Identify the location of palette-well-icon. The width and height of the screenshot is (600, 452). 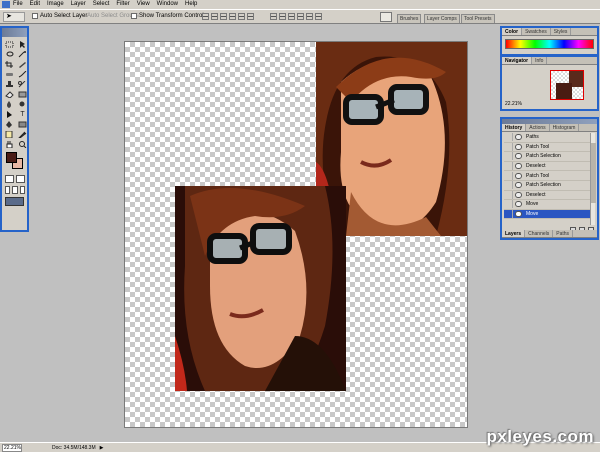
(386, 17).